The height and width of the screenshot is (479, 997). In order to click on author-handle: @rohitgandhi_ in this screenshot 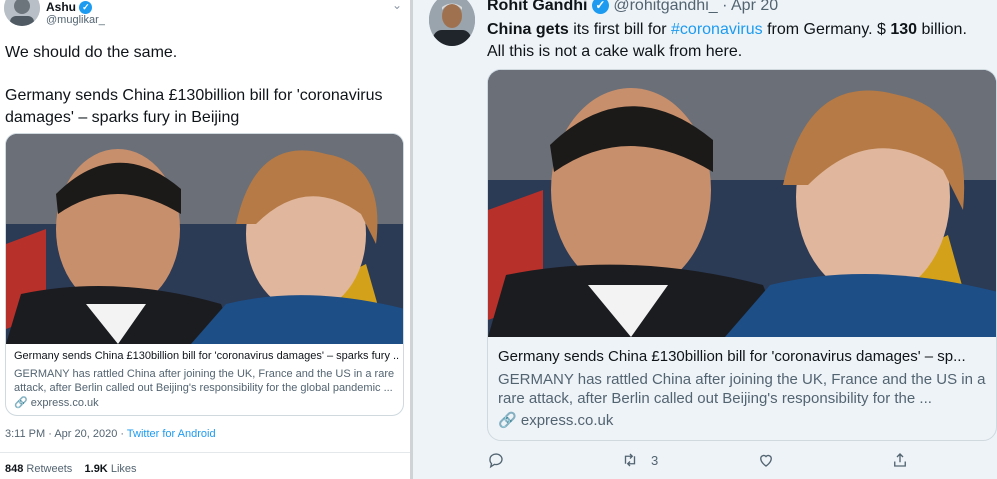, I will do `click(665, 7)`.